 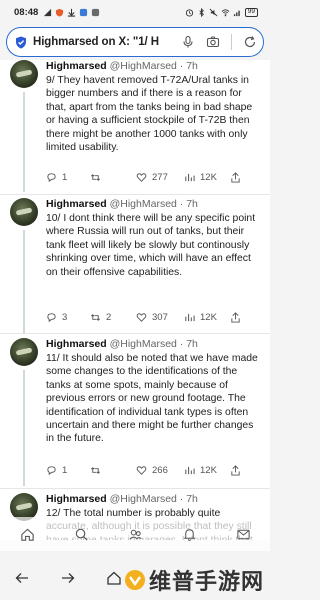 I want to click on address-bar: Highmarsed on X: "1/ H, so click(x=135, y=42).